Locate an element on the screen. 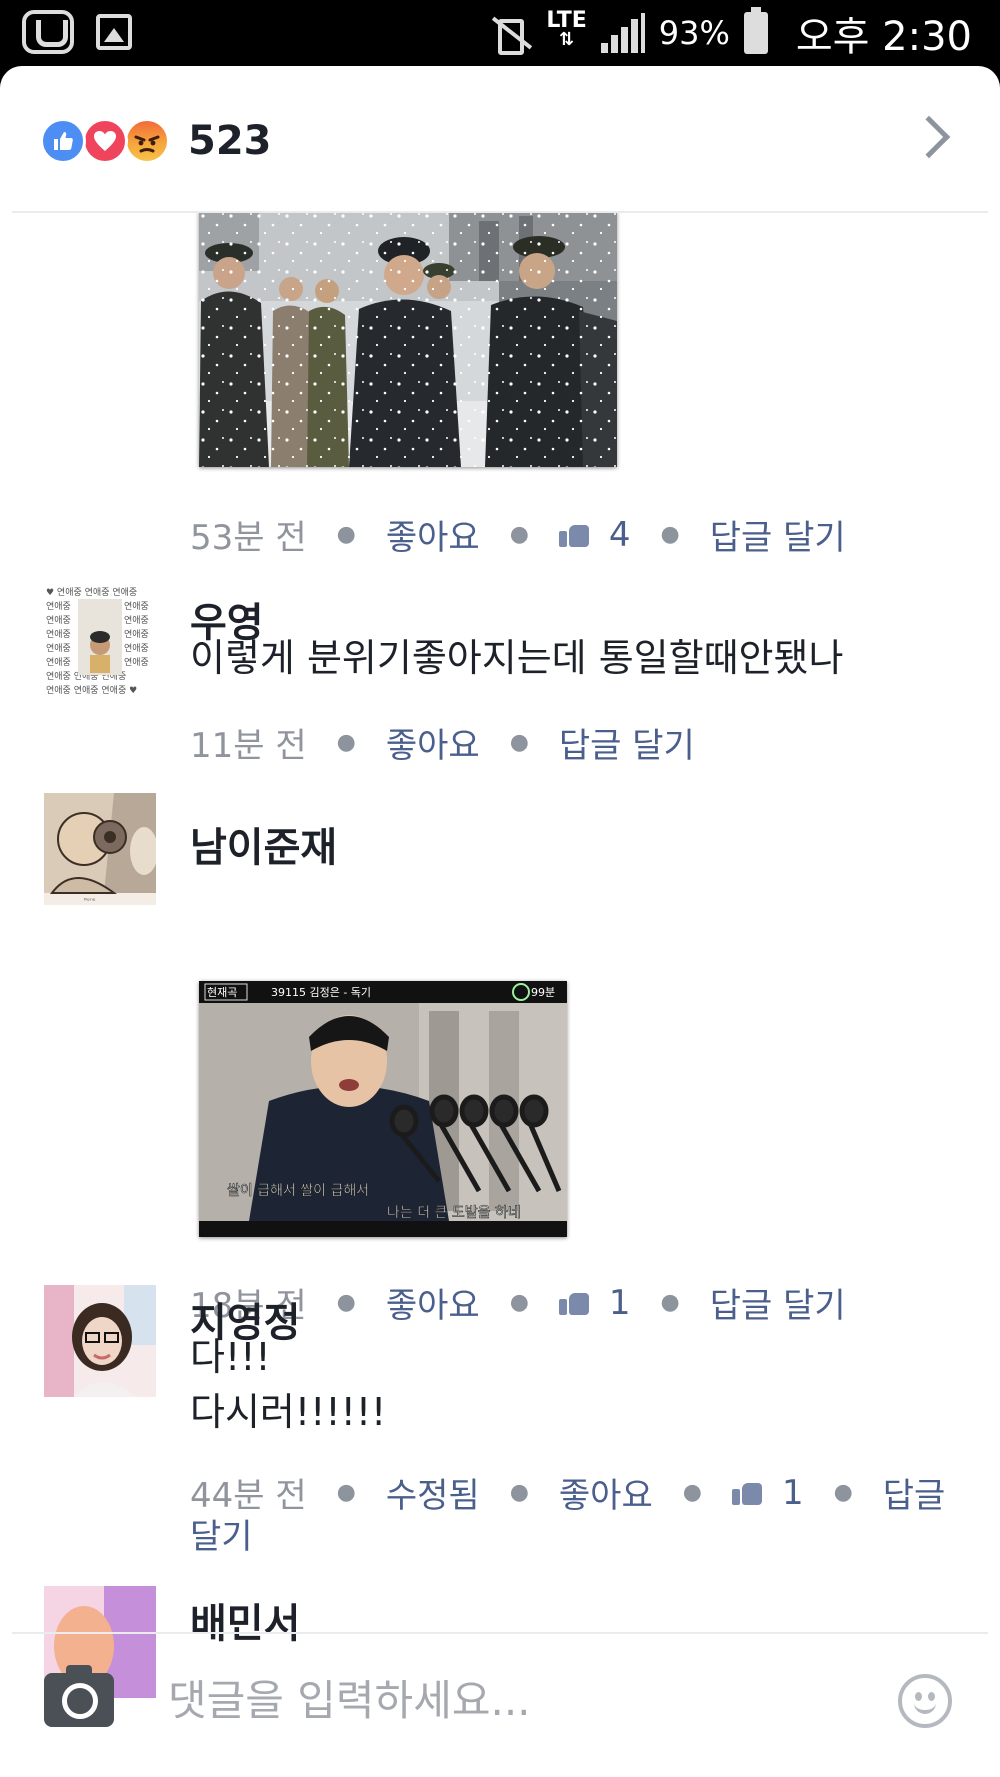  comment-meta: 53분 전 ● 좋아요 ● 4 ● 답글 달기 is located at coordinates (518, 534).